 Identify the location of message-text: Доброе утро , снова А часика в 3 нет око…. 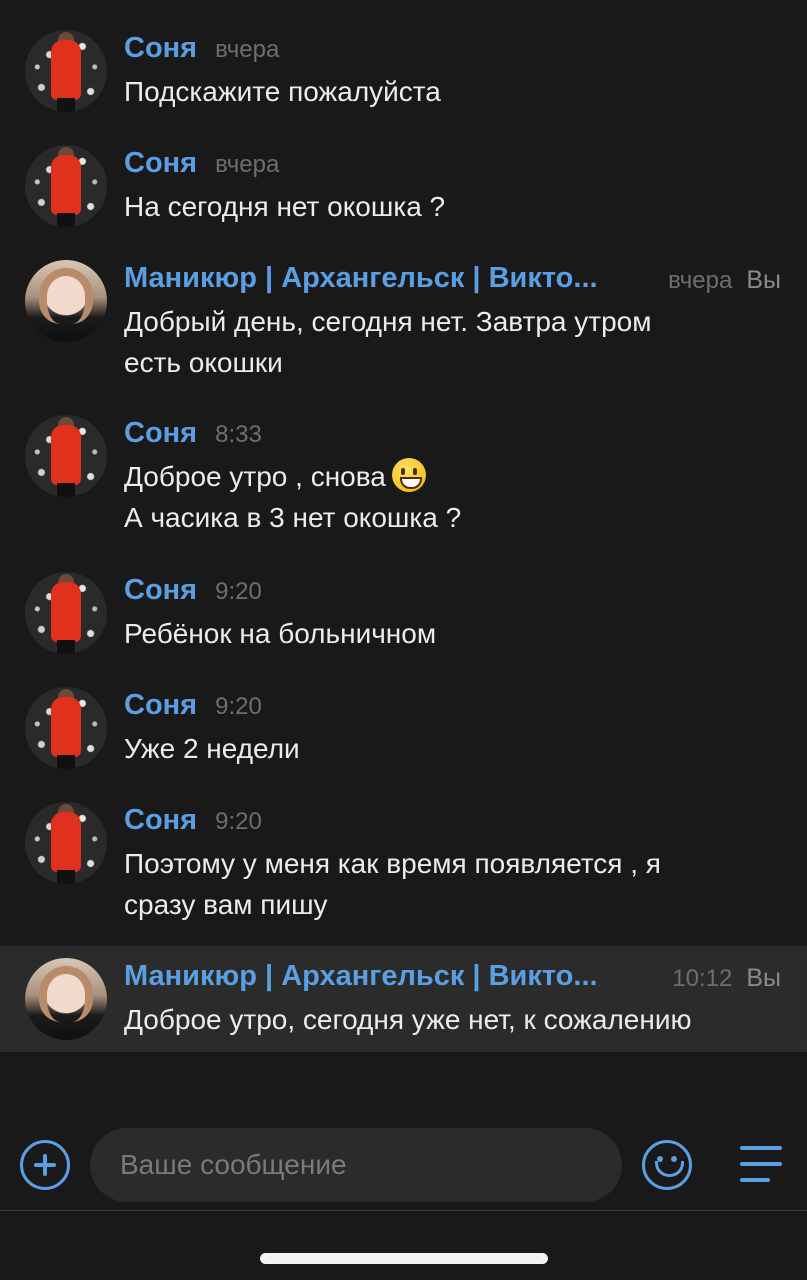
(452, 497).